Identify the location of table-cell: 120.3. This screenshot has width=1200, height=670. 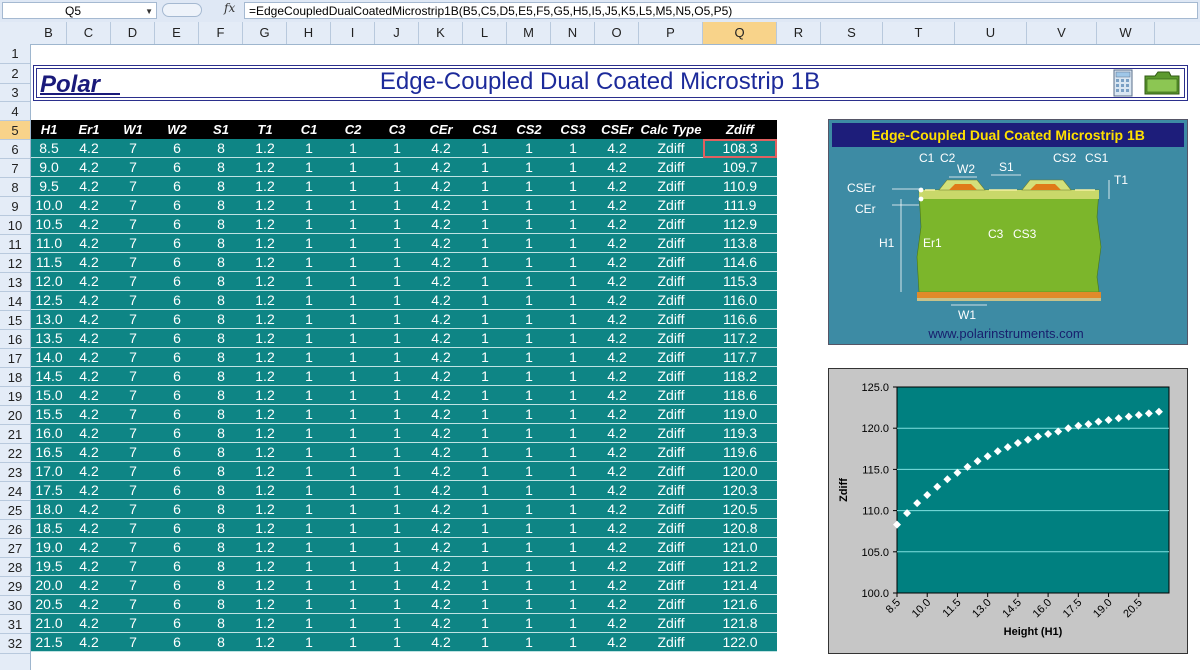
(740, 490).